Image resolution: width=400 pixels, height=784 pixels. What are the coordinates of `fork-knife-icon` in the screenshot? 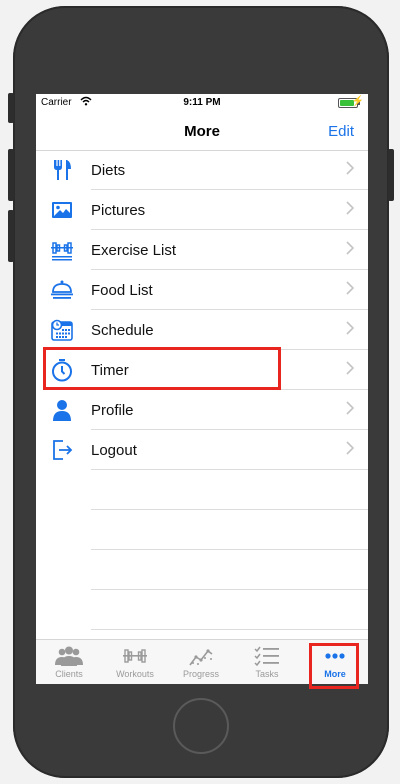 It's located at (62, 170).